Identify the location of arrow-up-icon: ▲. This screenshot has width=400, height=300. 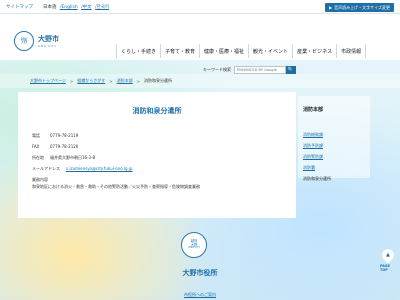
(388, 255).